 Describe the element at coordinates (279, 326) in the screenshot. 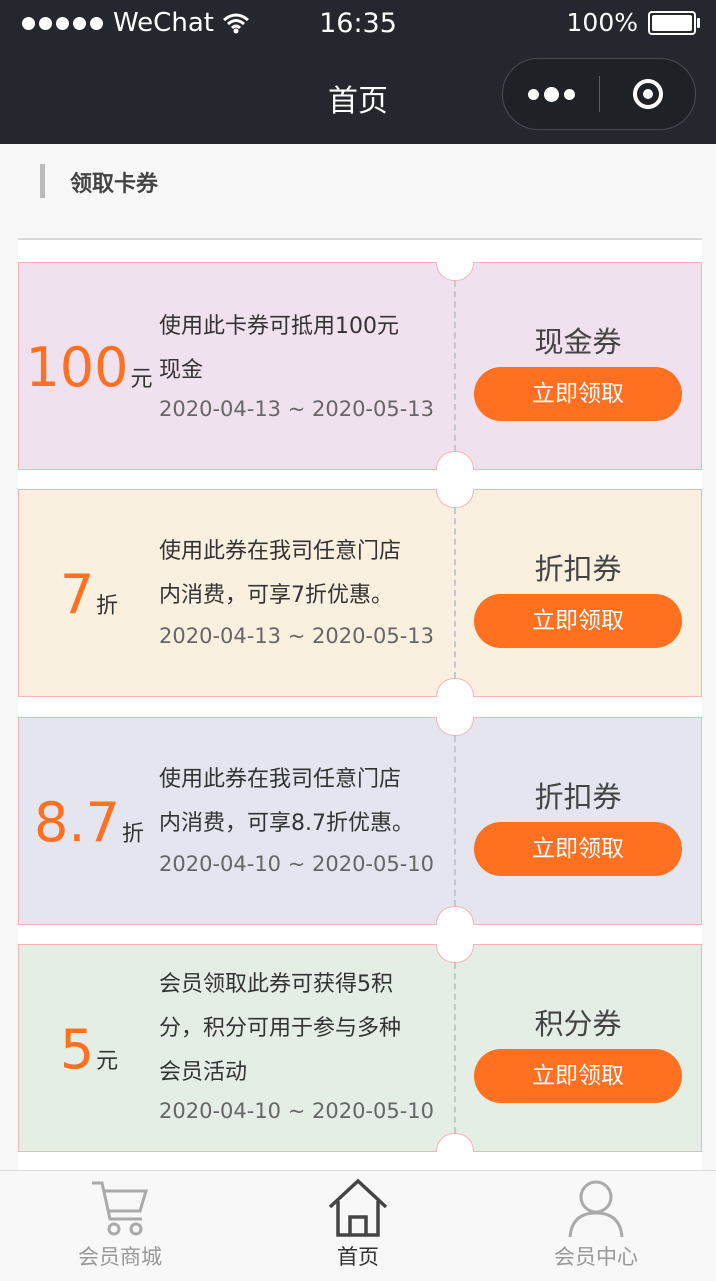

I see `coupon-description-line: 使用此卡券可抵用100元` at that location.